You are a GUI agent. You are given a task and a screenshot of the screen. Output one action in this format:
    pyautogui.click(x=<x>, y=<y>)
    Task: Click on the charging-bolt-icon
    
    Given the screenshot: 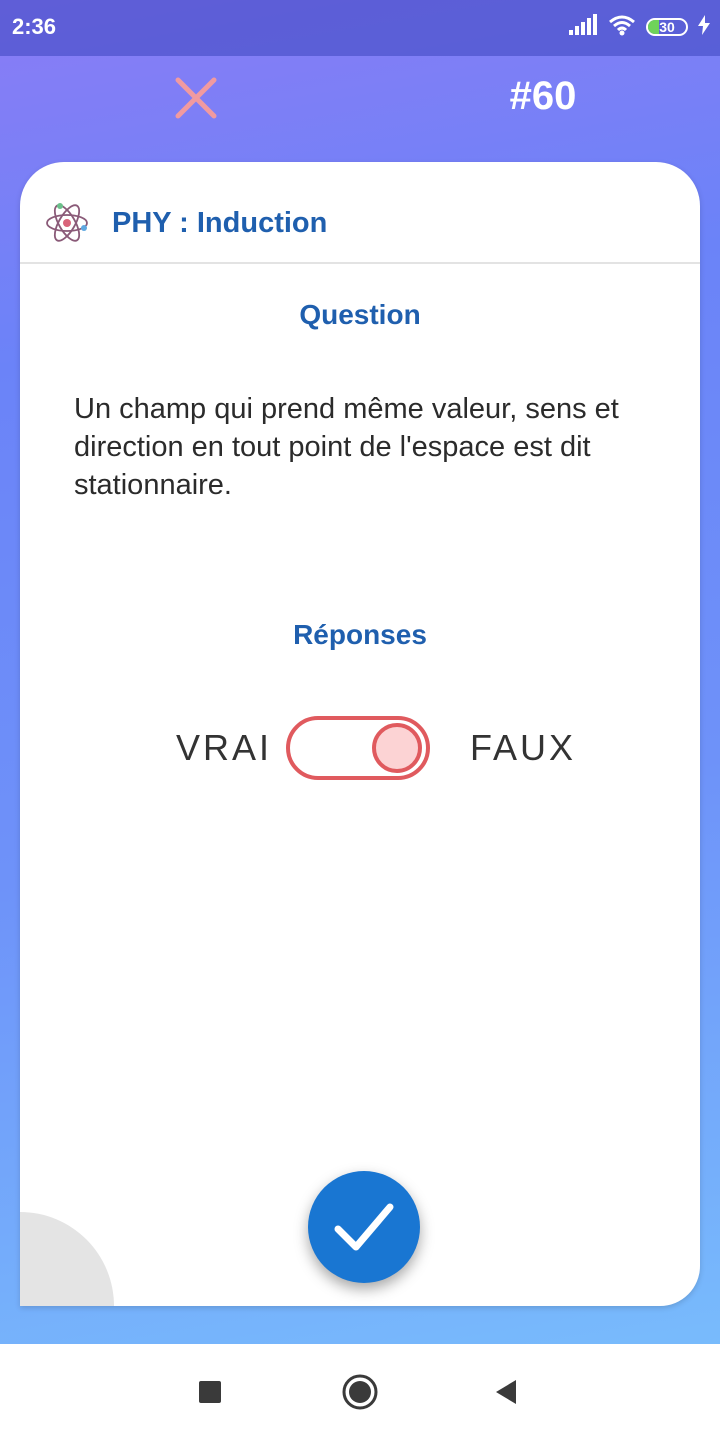 What is the action you would take?
    pyautogui.click(x=704, y=27)
    